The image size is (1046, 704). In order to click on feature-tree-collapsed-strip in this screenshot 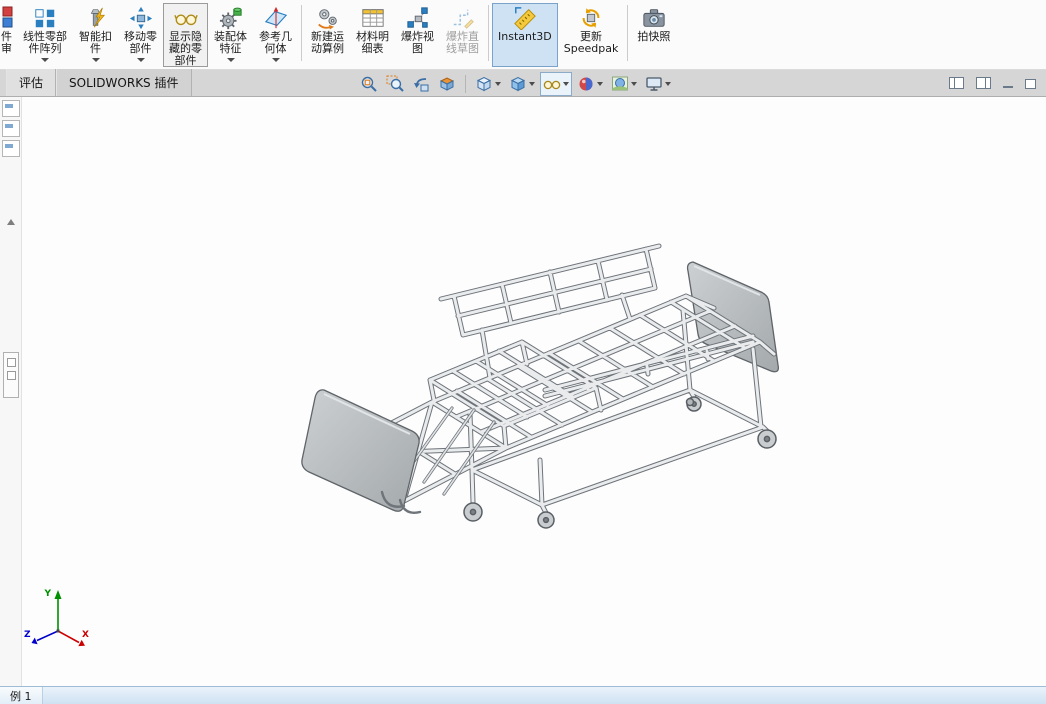, I will do `click(11, 391)`.